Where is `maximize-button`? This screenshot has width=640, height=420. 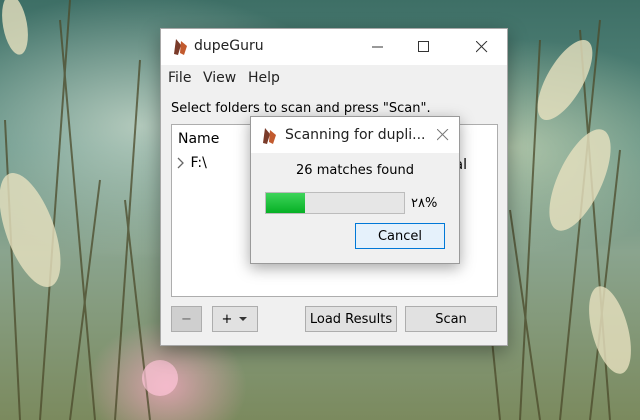 maximize-button is located at coordinates (424, 47).